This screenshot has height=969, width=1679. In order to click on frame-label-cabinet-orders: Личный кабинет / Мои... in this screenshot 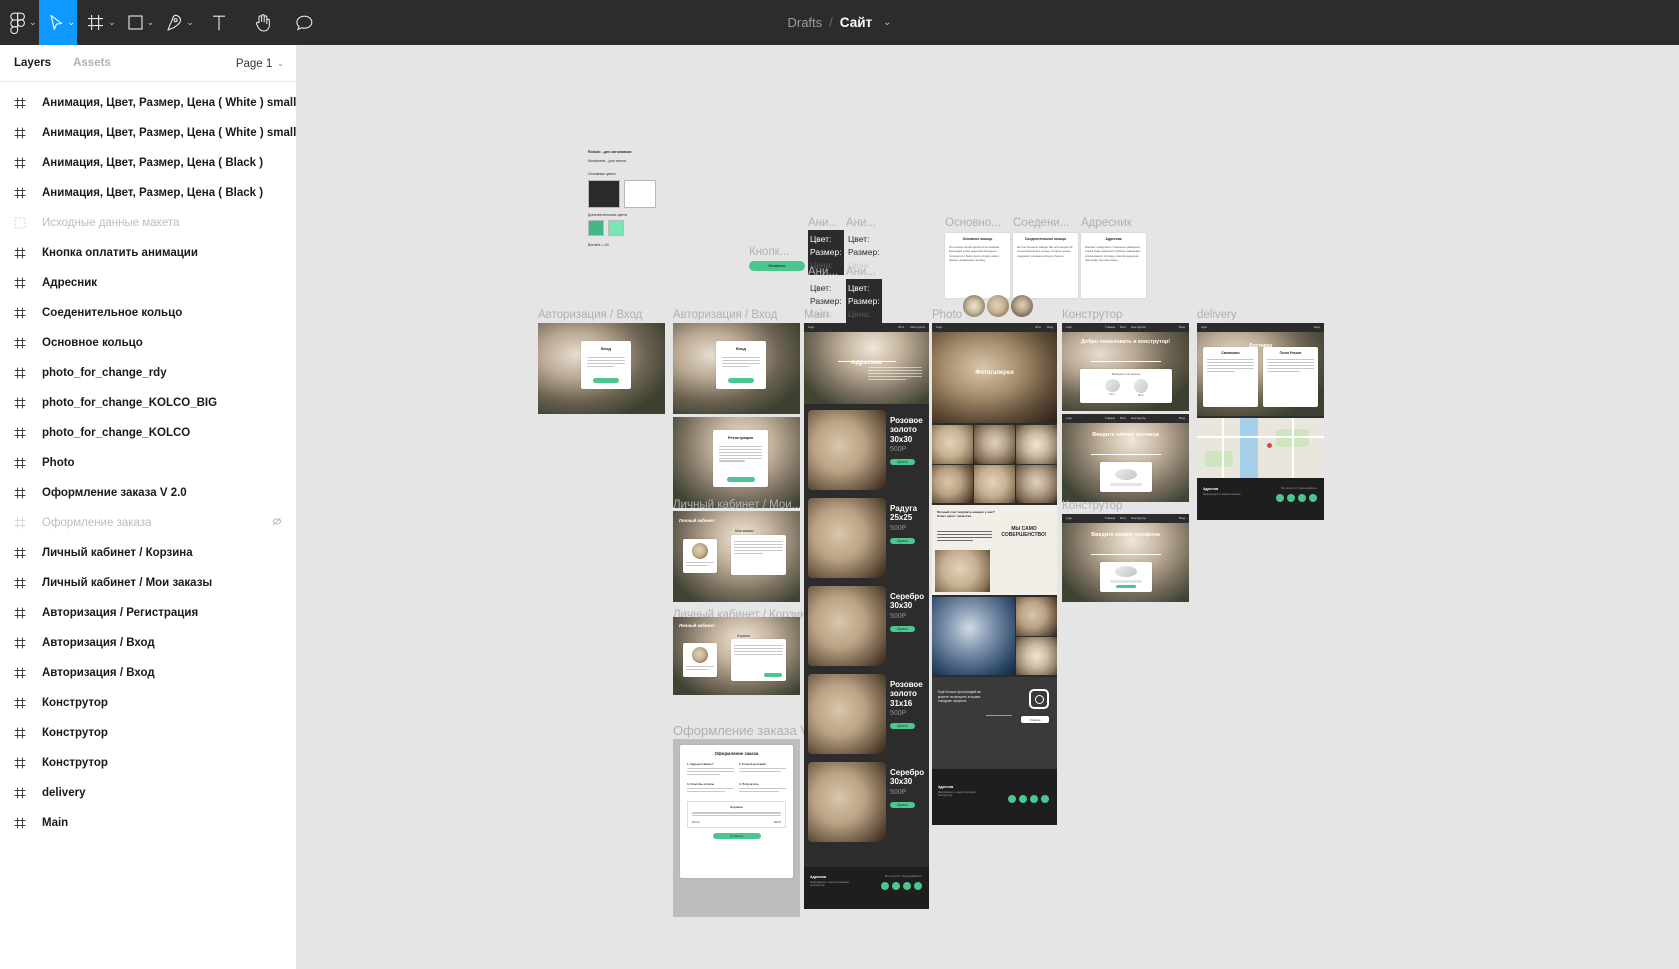, I will do `click(737, 505)`.